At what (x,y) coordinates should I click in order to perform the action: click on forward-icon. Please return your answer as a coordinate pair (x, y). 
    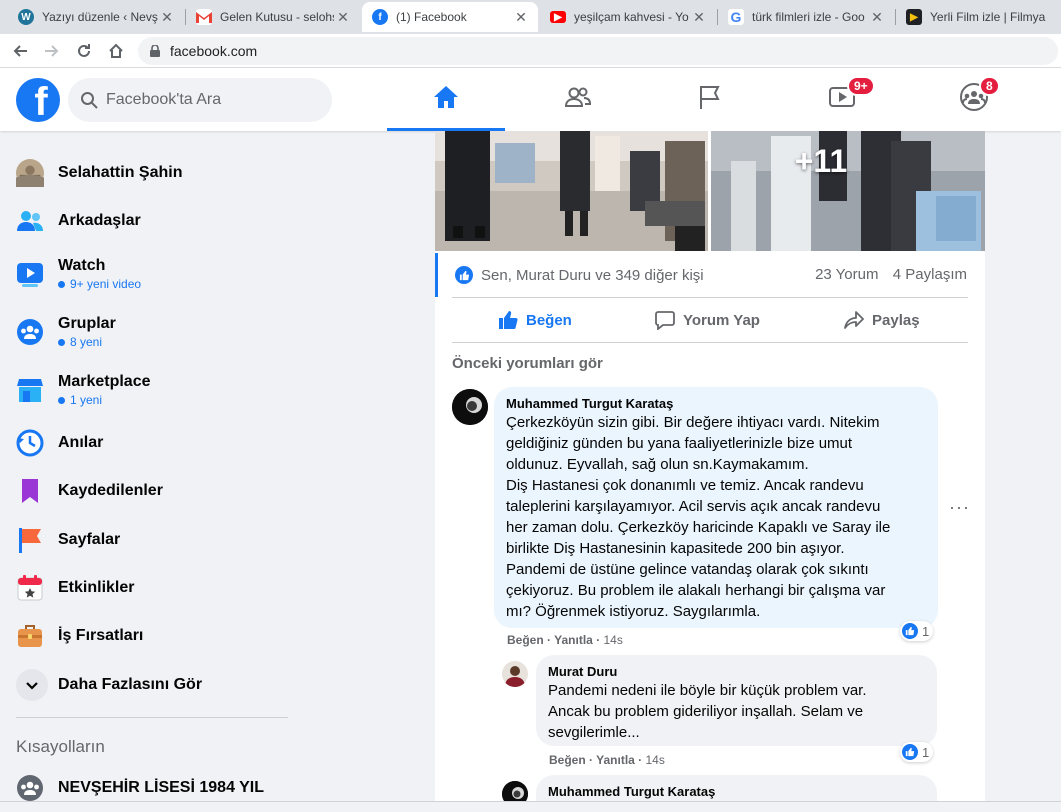
    Looking at the image, I should click on (52, 51).